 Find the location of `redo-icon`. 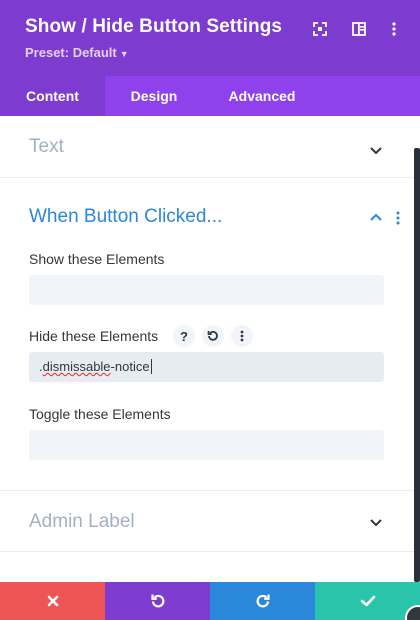

redo-icon is located at coordinates (263, 601).